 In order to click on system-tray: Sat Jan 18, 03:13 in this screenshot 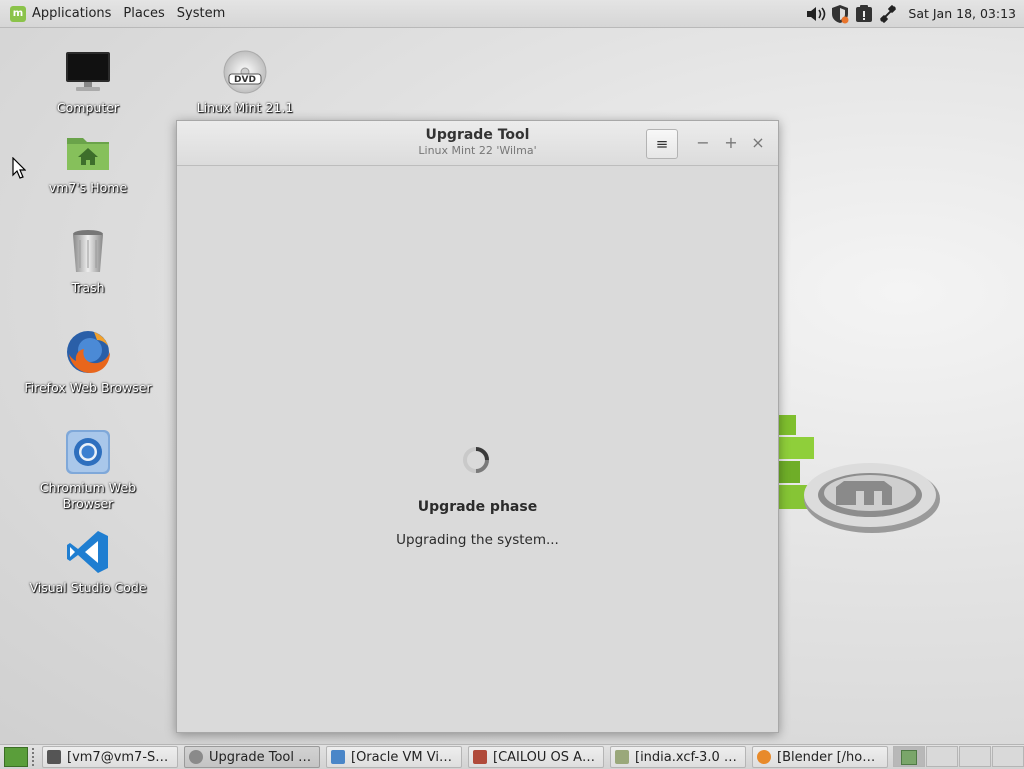, I will do `click(914, 13)`.